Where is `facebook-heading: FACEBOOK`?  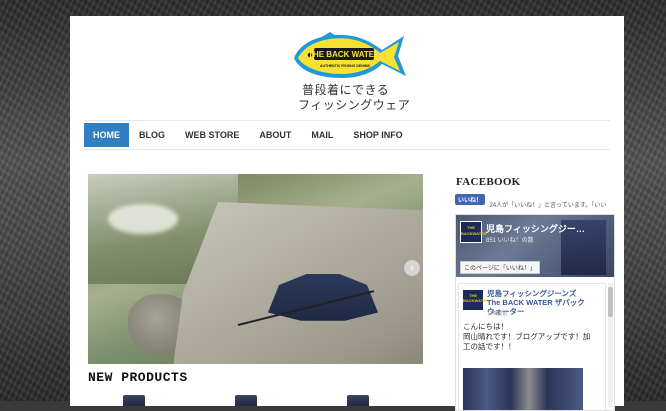
facebook-heading: FACEBOOK is located at coordinates (488, 182).